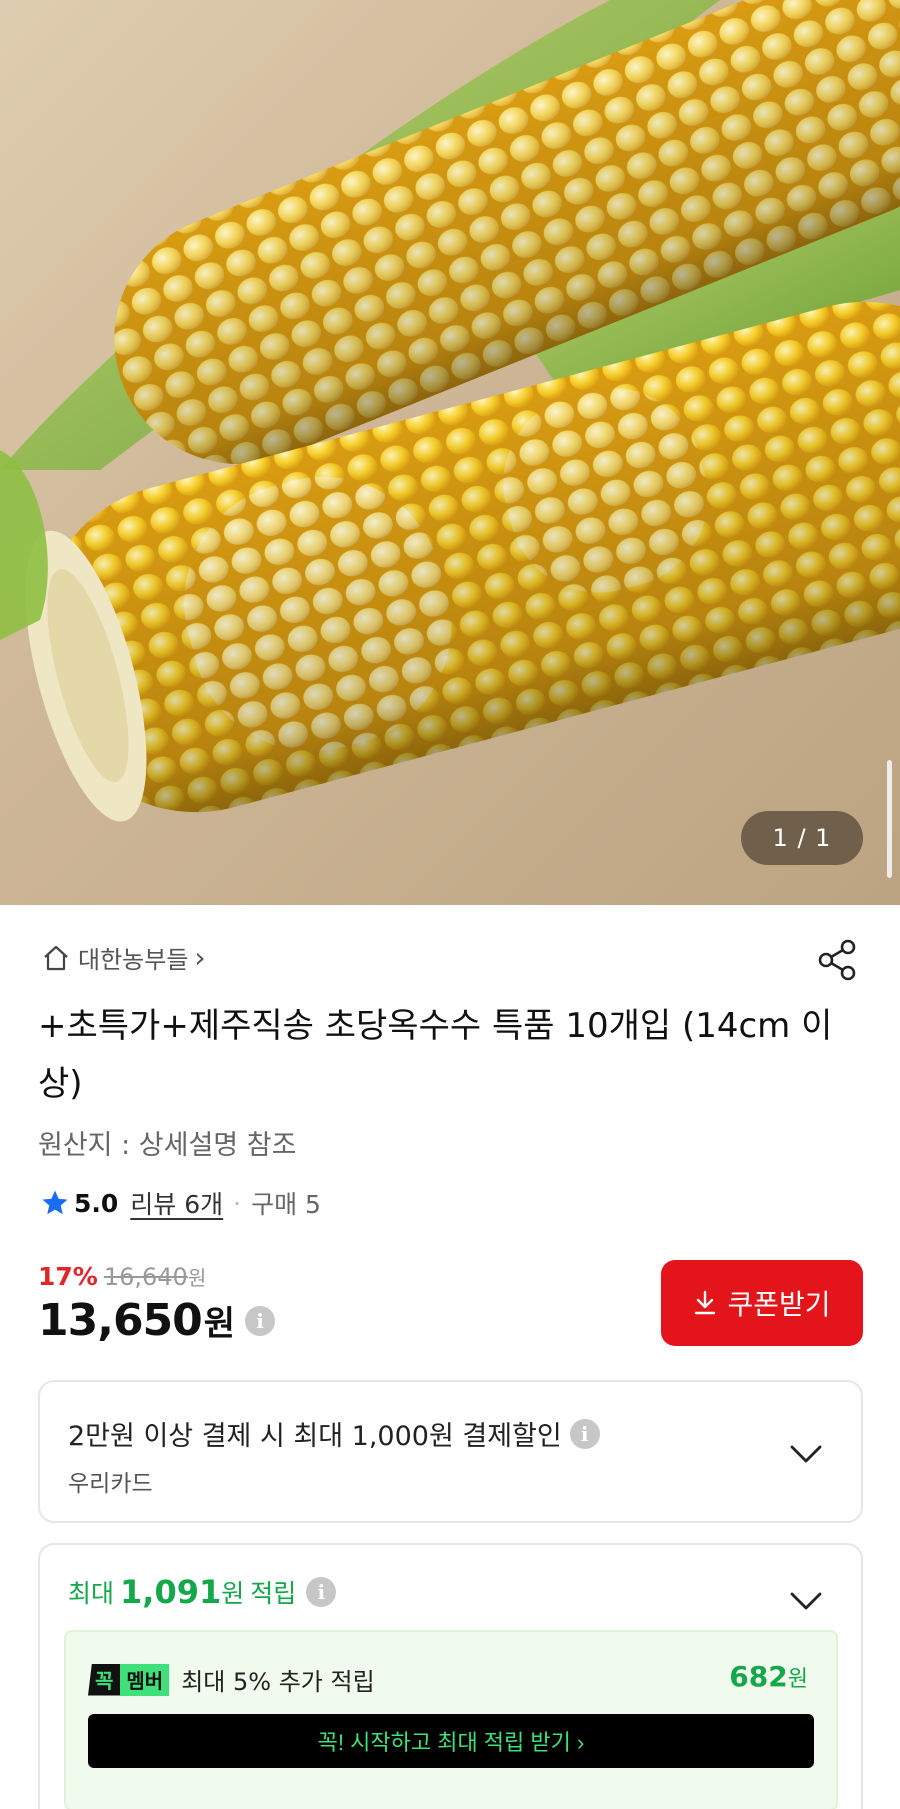  I want to click on member-benefit-text: 최대 5% 추가 적립, so click(278, 1682).